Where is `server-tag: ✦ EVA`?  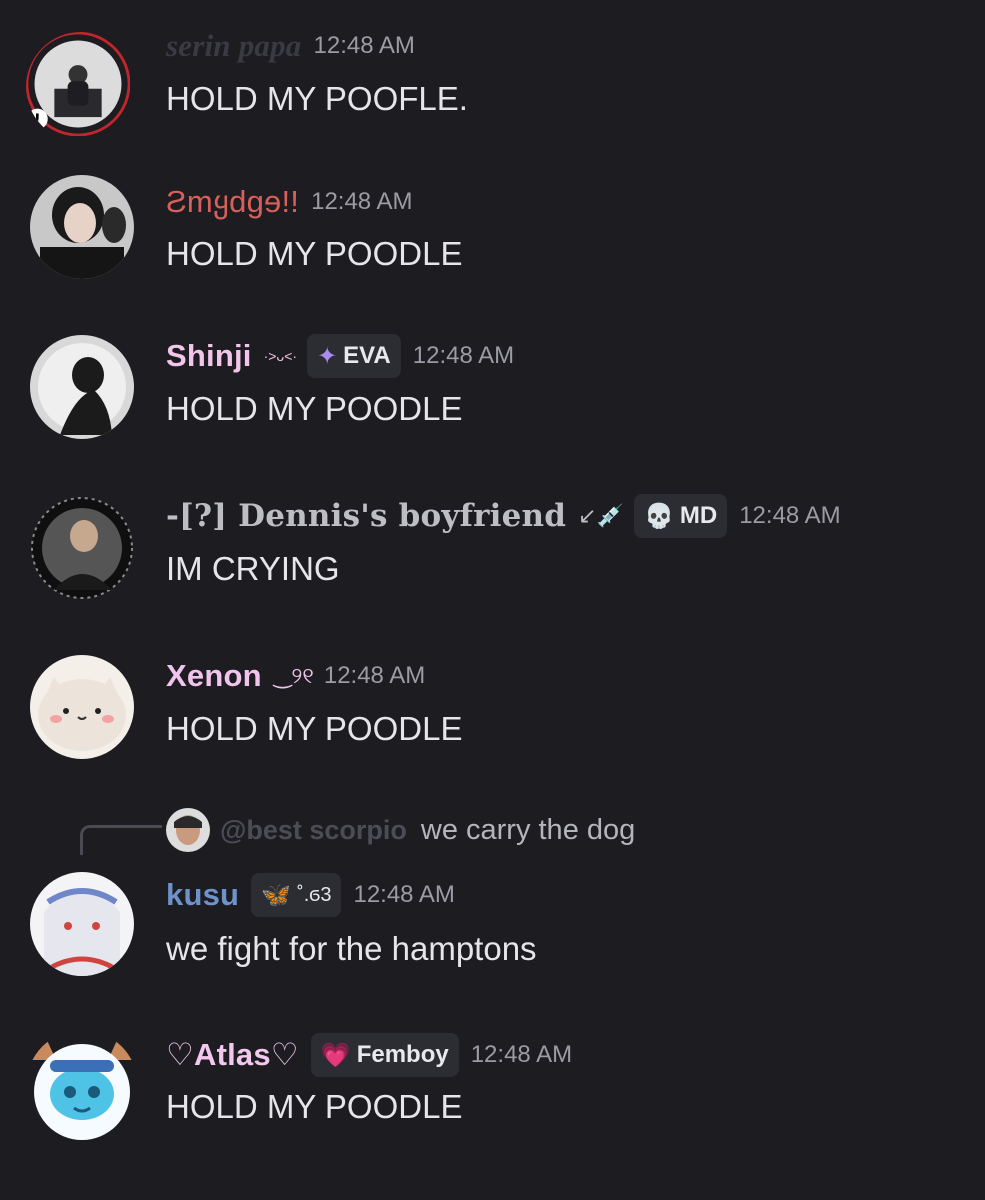
server-tag: ✦ EVA is located at coordinates (354, 356).